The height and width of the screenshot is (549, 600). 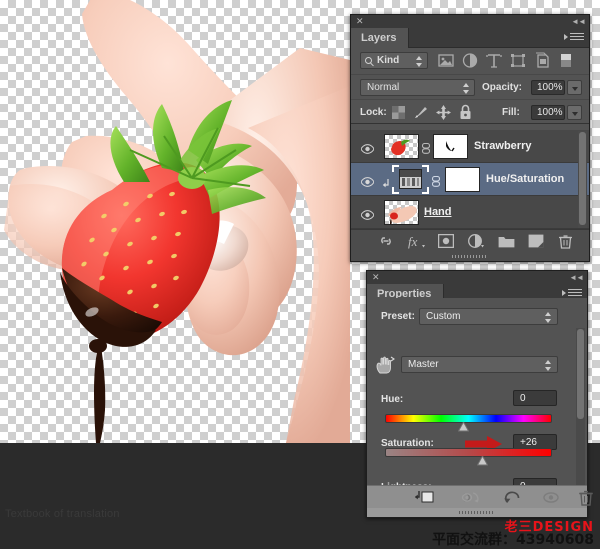 What do you see at coordinates (392, 399) in the screenshot?
I see `hue-label: Hue:` at bounding box center [392, 399].